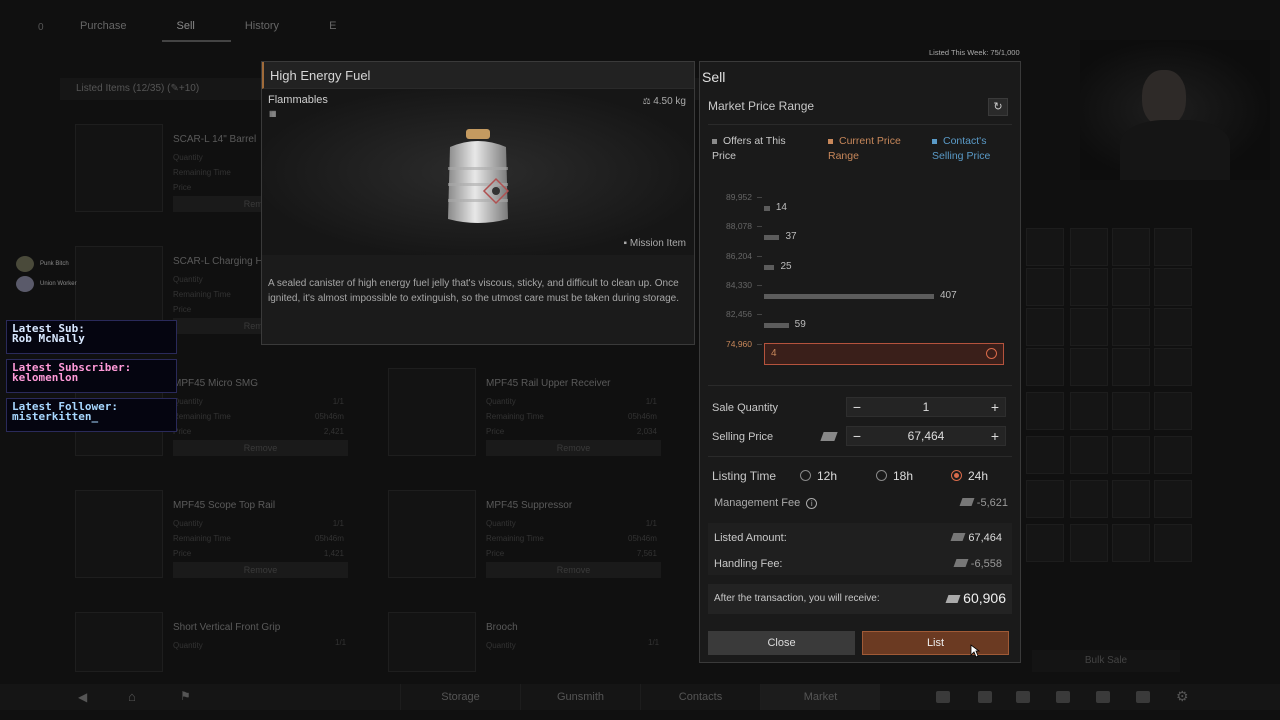 The height and width of the screenshot is (720, 1280). Describe the element at coordinates (91, 337) in the screenshot. I see `latest-sub-box: Latest Sub: Rob McNally` at that location.